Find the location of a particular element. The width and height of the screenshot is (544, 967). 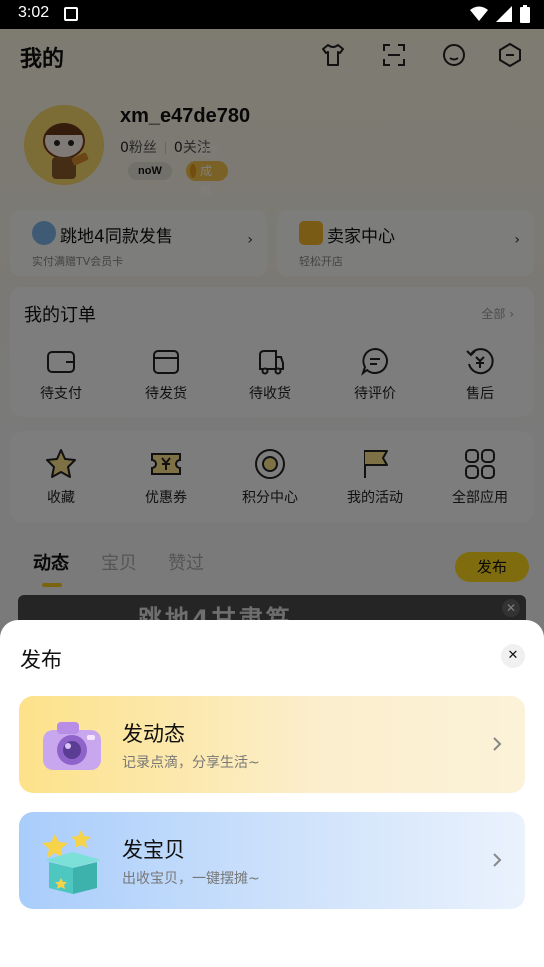

option-subtitle: 记录点滴，分享生活~ is located at coordinates (191, 763).